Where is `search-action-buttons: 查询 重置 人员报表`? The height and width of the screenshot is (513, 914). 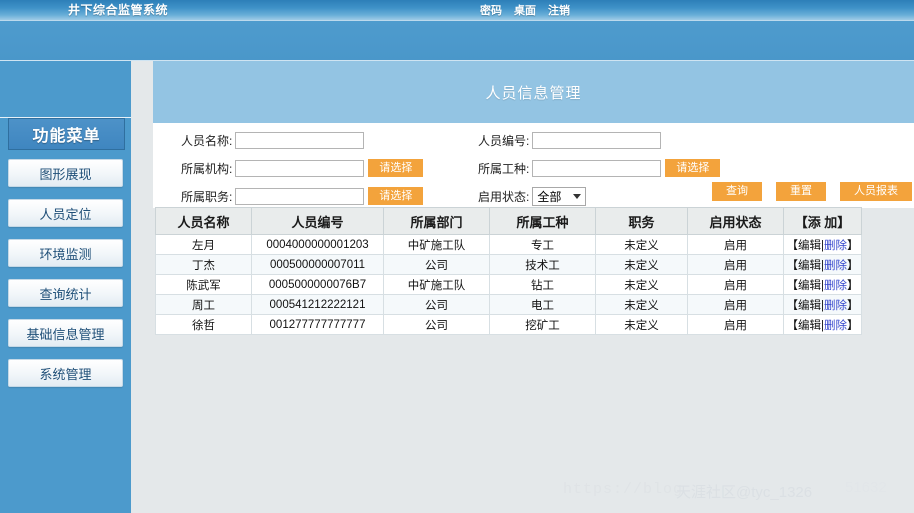 search-action-buttons: 查询 重置 人员报表 is located at coordinates (810, 191).